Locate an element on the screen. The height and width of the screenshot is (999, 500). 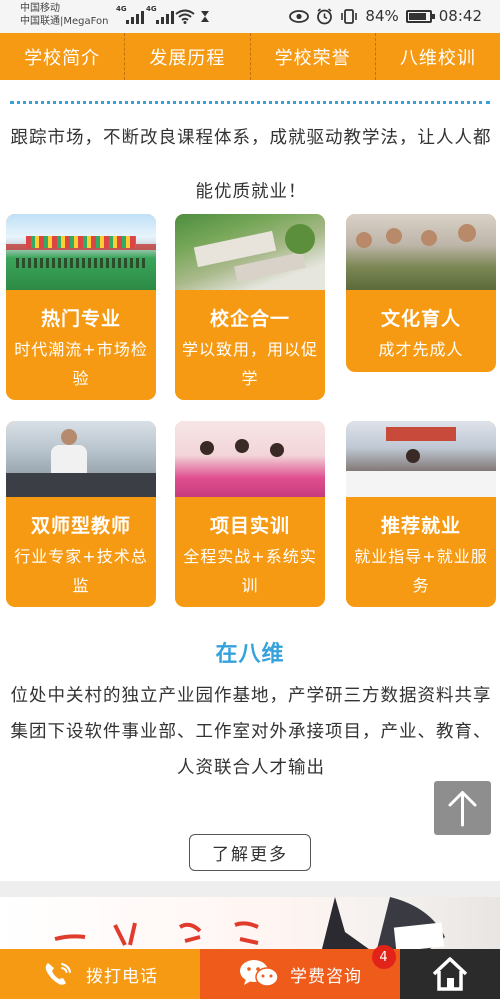
section-separator is located at coordinates (250, 889).